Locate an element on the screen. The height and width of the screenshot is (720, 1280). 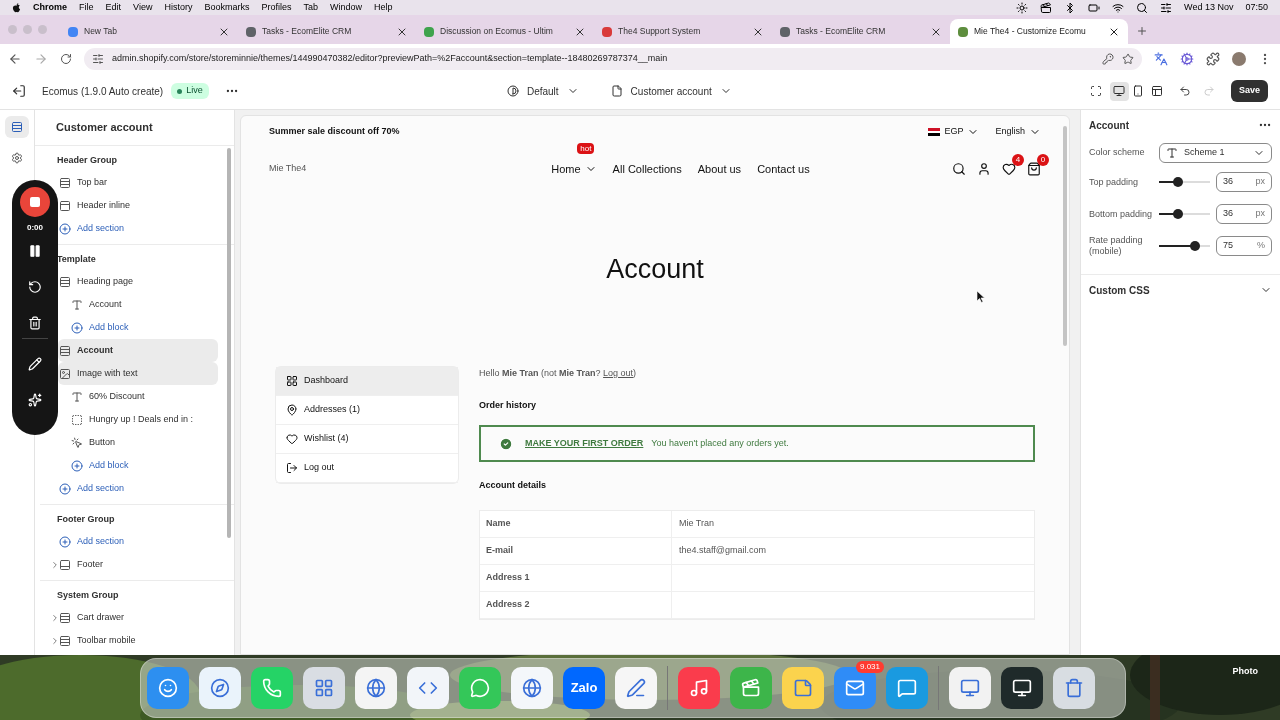
tree-item: Button is located at coordinates (138, 442).